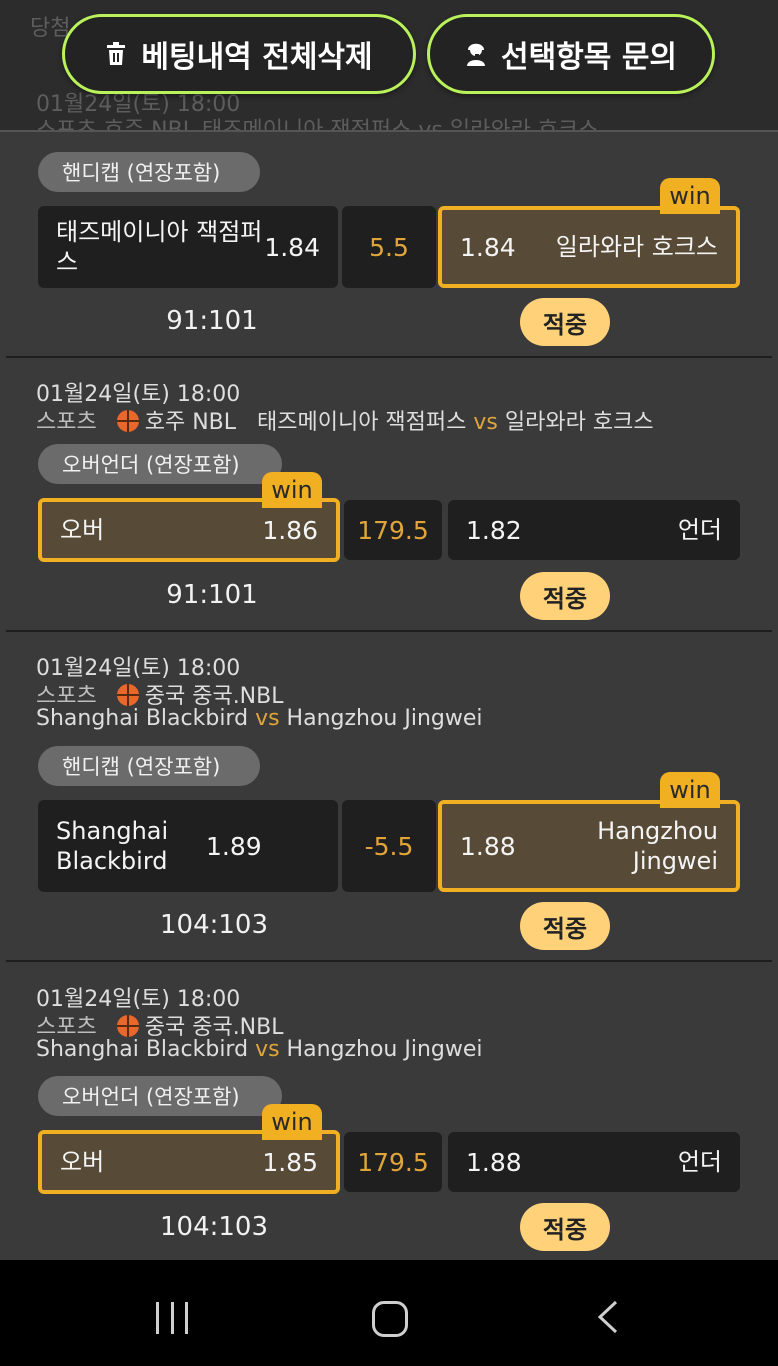  I want to click on selection-odd: 1.82, so click(494, 530).